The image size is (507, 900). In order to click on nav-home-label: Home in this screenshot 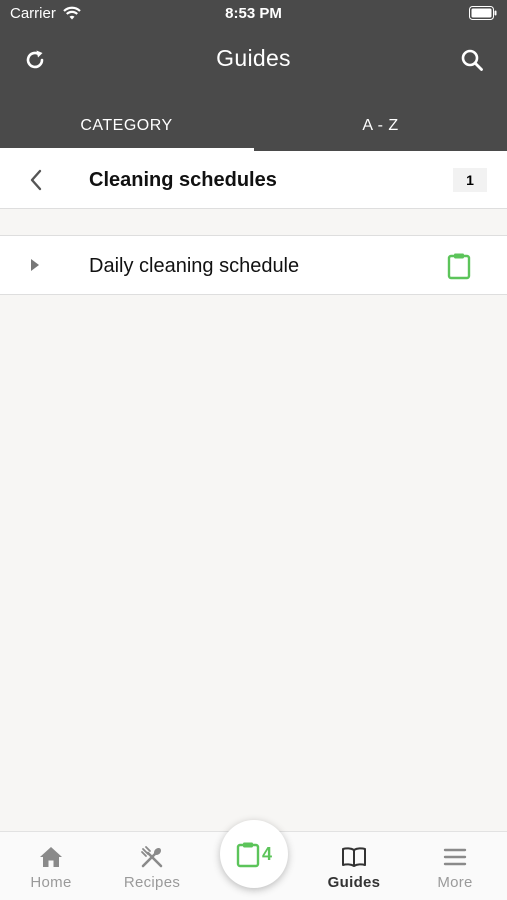, I will do `click(51, 882)`.